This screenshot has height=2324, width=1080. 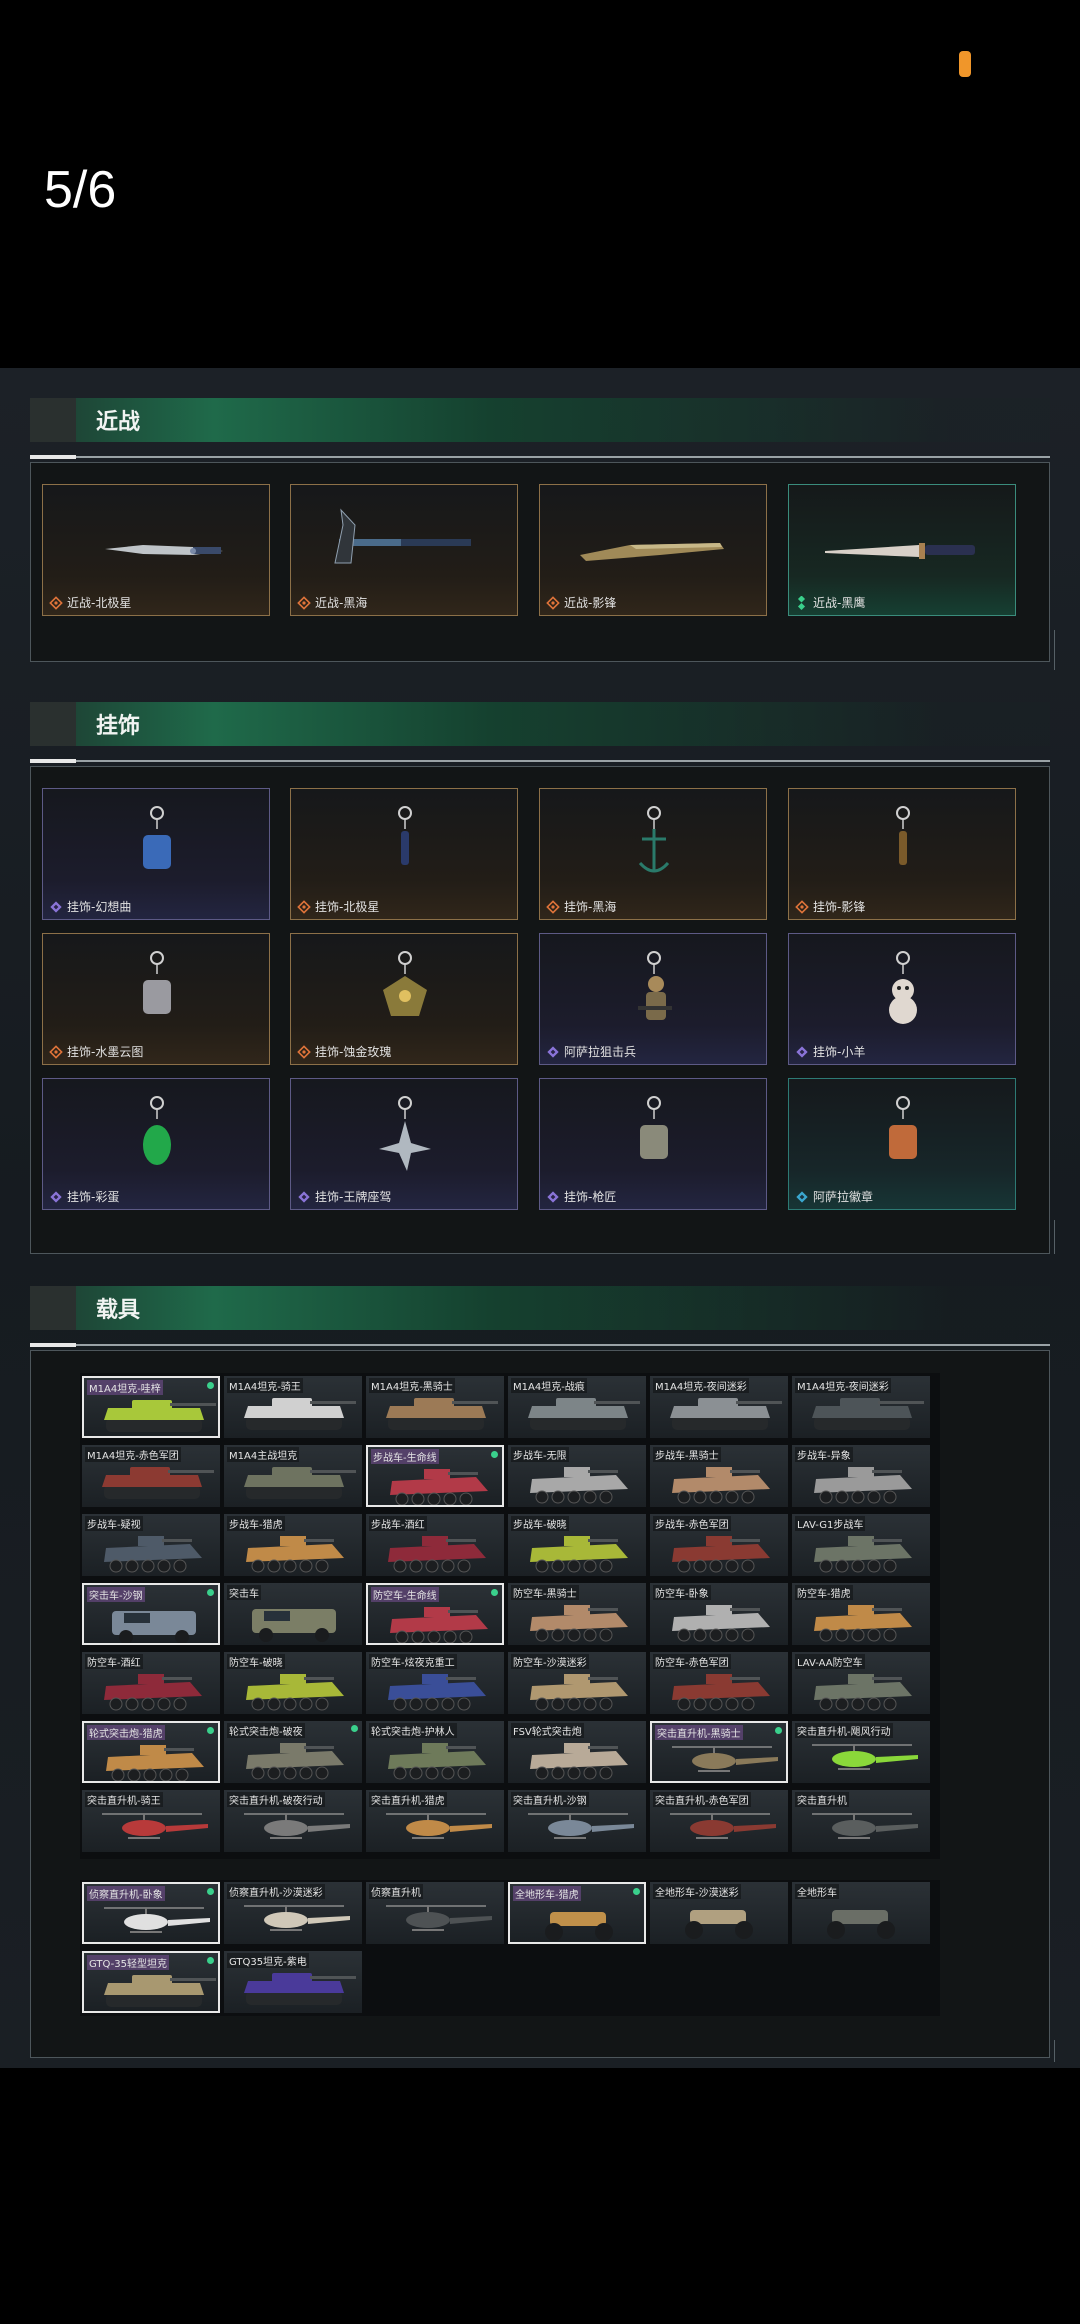 I want to click on vehicle-card: M1A4坦克-哇梓, so click(x=151, y=1407).